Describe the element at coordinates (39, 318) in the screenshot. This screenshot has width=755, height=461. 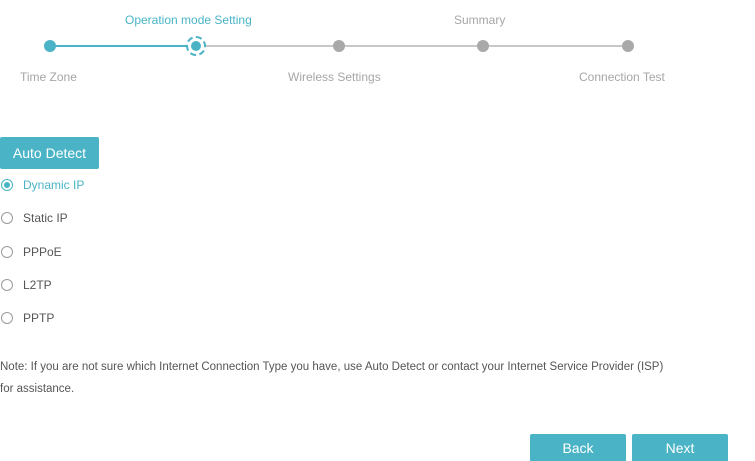
I see `radio-pptp-label: PPTP` at that location.